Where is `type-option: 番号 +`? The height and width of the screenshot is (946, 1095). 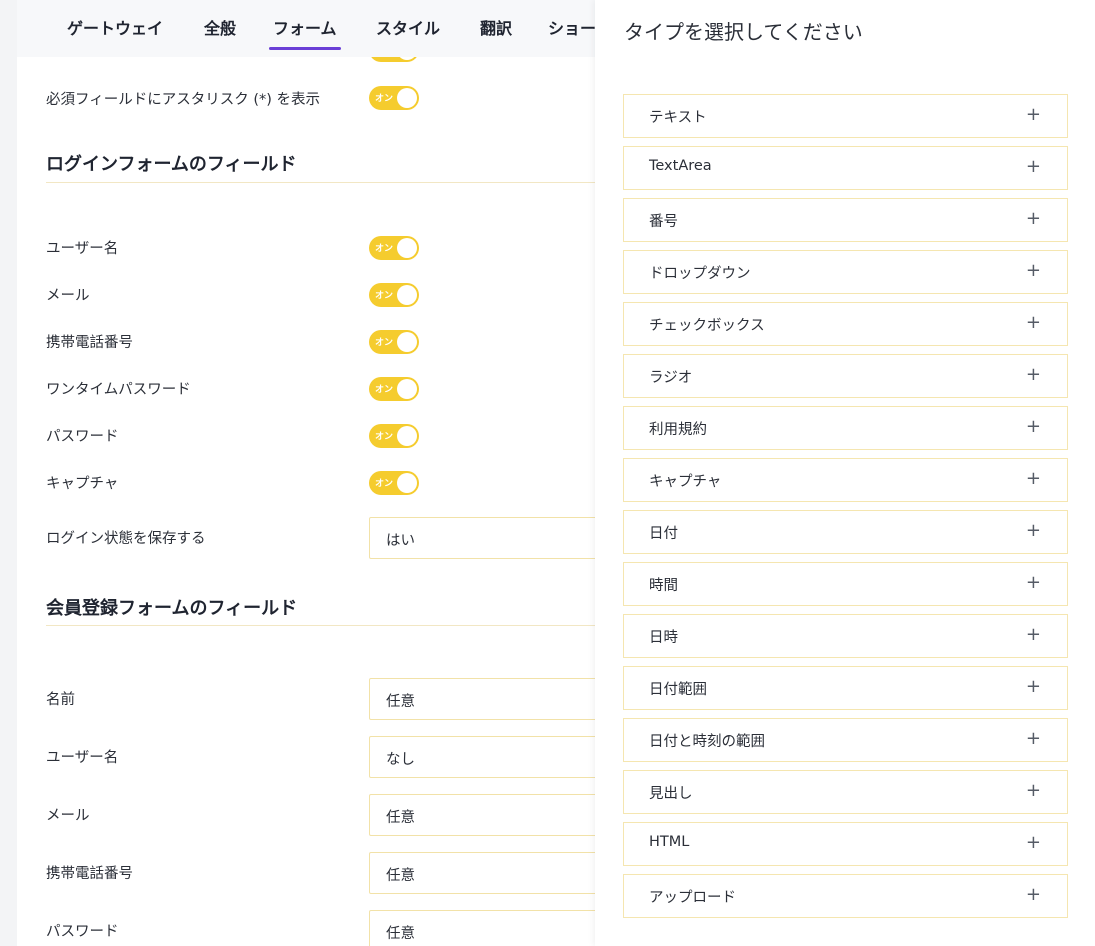
type-option: 番号 + is located at coordinates (845, 220).